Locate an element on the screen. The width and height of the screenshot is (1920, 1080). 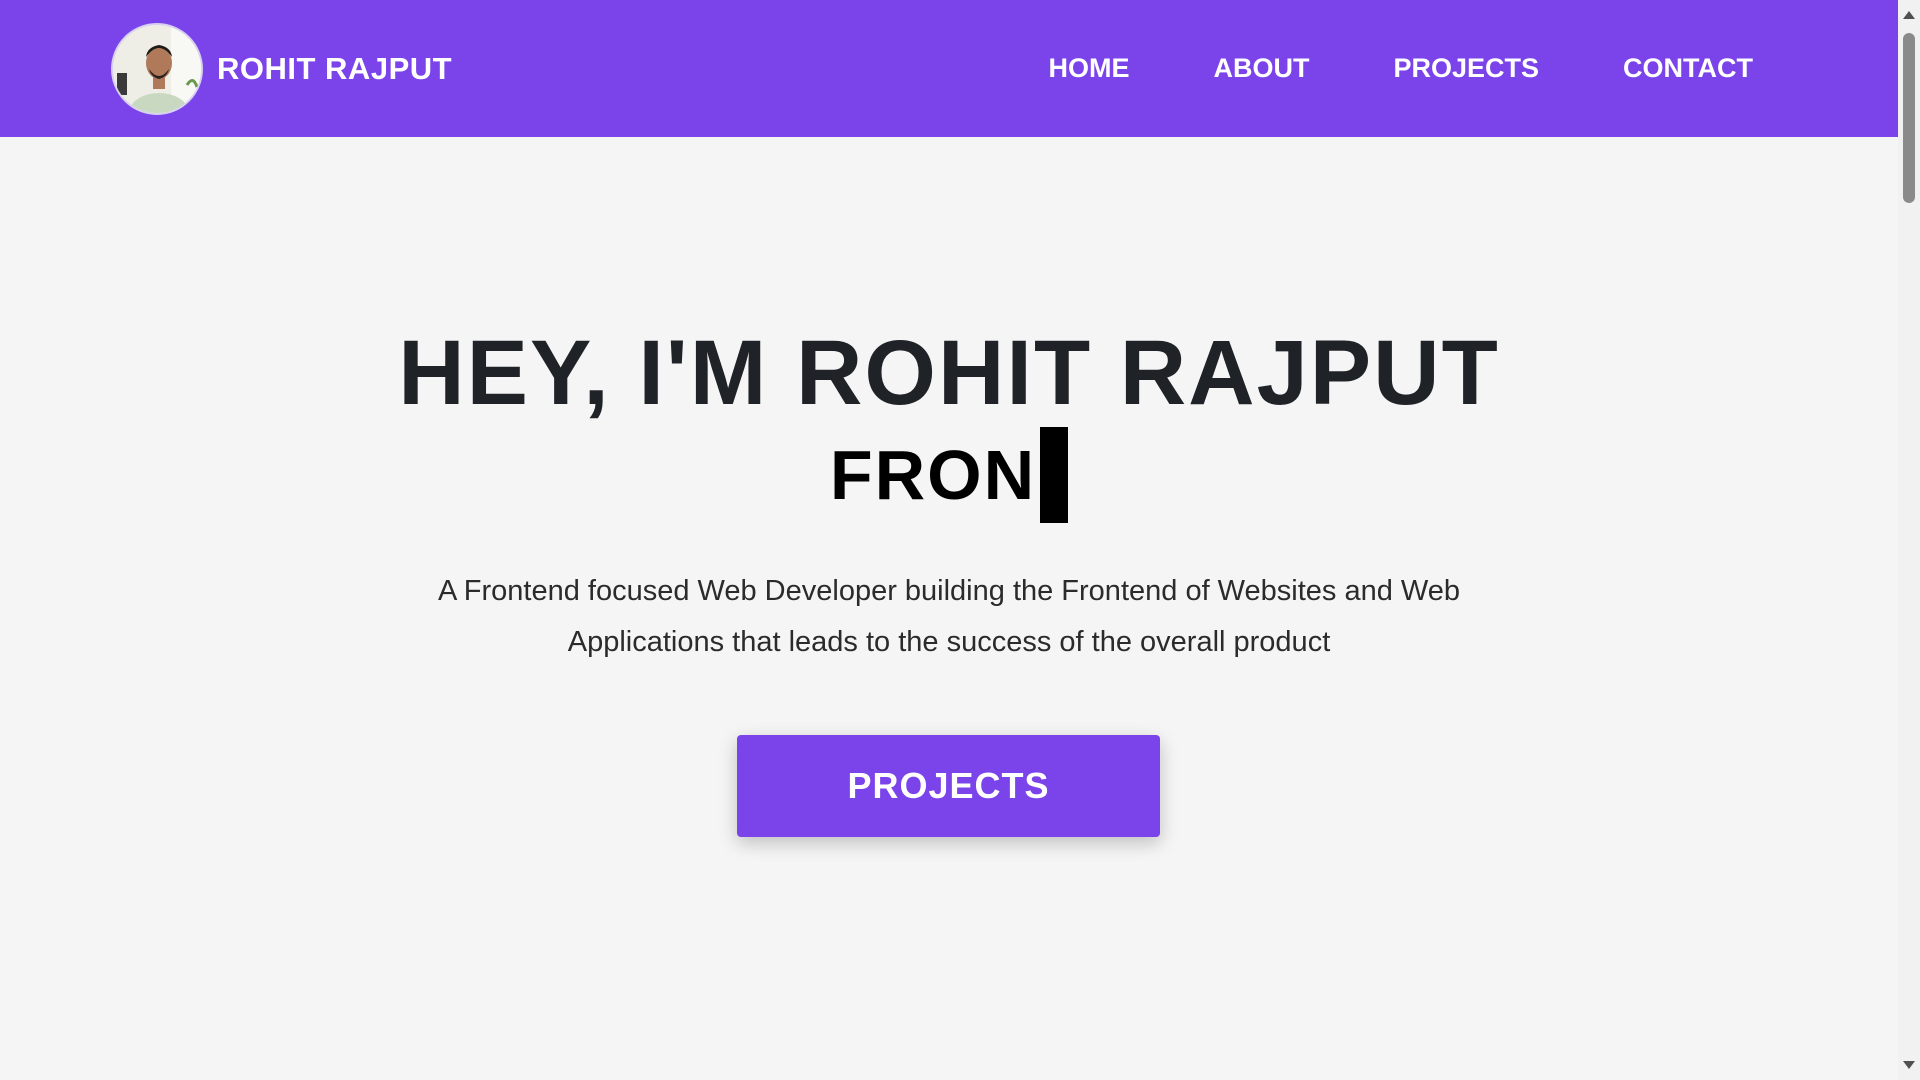
brand-link: ROHIT RAJPUT is located at coordinates (281, 69).